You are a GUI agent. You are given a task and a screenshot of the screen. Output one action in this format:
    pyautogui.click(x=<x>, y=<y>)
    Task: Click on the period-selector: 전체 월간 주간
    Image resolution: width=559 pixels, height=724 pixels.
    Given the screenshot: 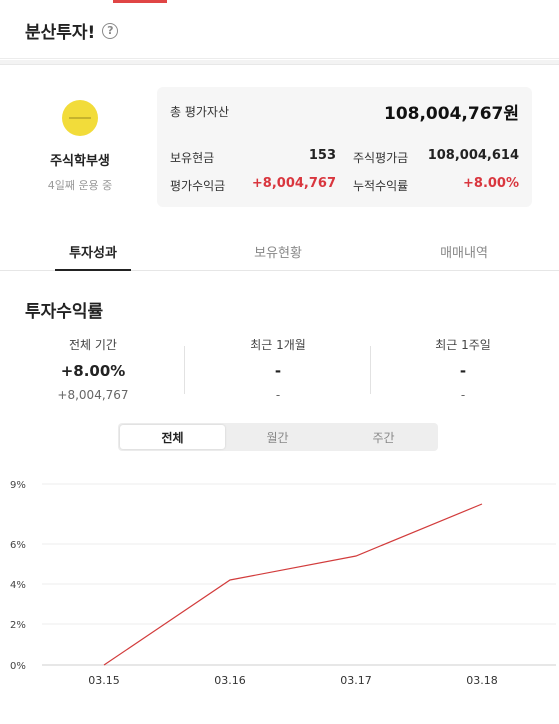 What is the action you would take?
    pyautogui.click(x=278, y=437)
    